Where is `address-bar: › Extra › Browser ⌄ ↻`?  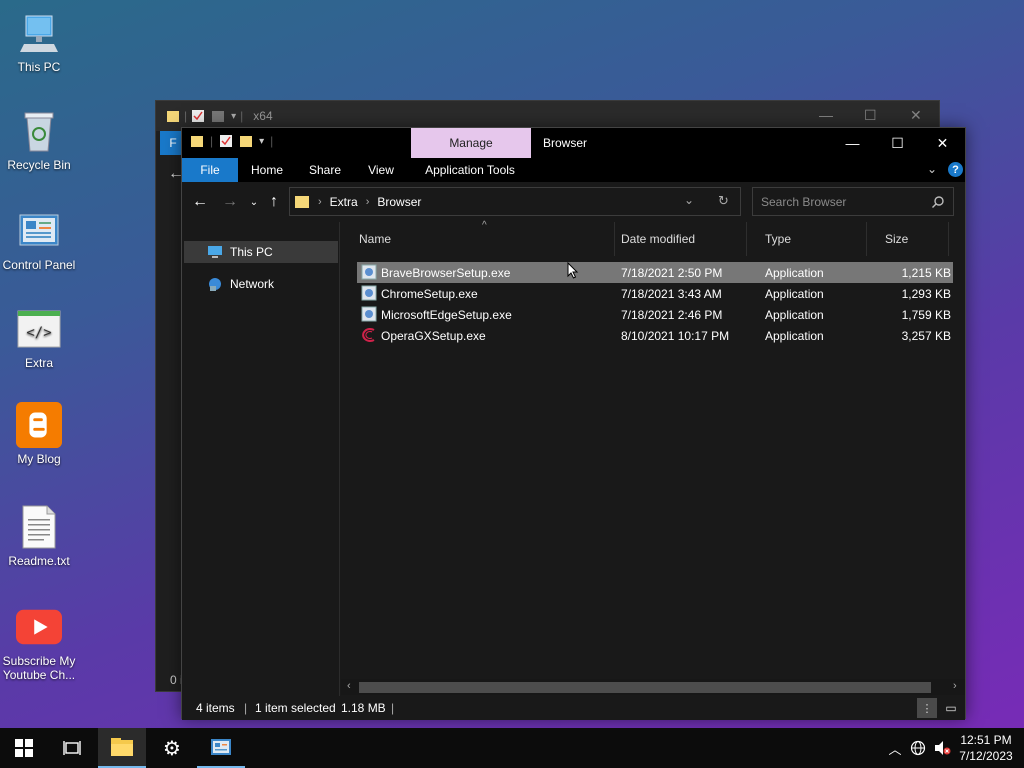 address-bar: › Extra › Browser ⌄ ↻ is located at coordinates (515, 201).